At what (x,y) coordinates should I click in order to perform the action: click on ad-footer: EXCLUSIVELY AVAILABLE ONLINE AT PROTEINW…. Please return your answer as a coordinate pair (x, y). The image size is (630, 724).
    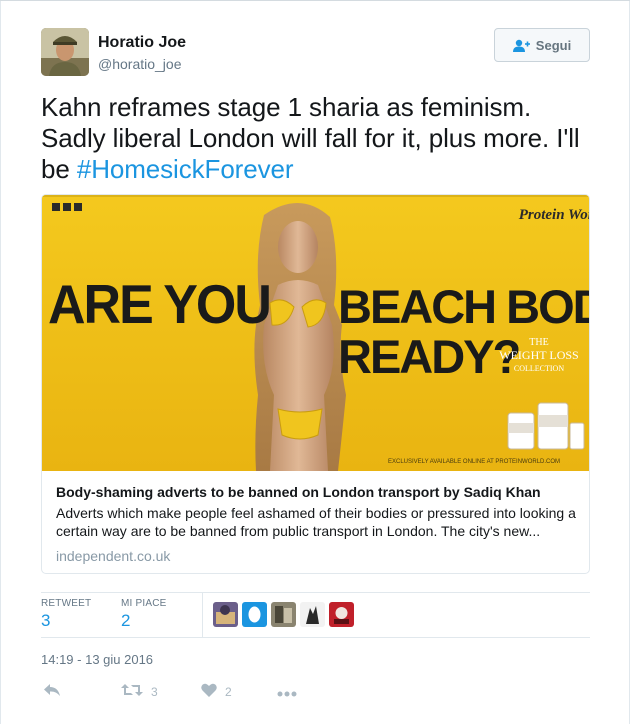
    Looking at the image, I should click on (474, 462).